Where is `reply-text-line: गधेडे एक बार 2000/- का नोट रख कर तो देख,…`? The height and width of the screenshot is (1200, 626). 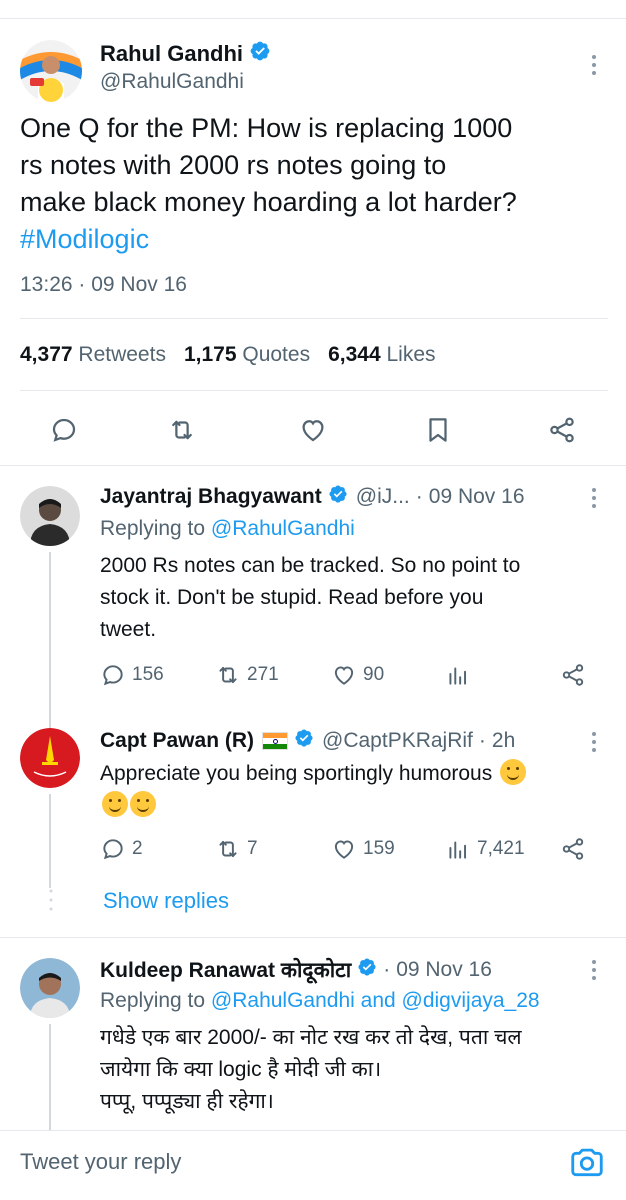
reply-text-line: गधेडे एक बार 2000/- का नोट रख कर तो देख,… is located at coordinates (311, 1037).